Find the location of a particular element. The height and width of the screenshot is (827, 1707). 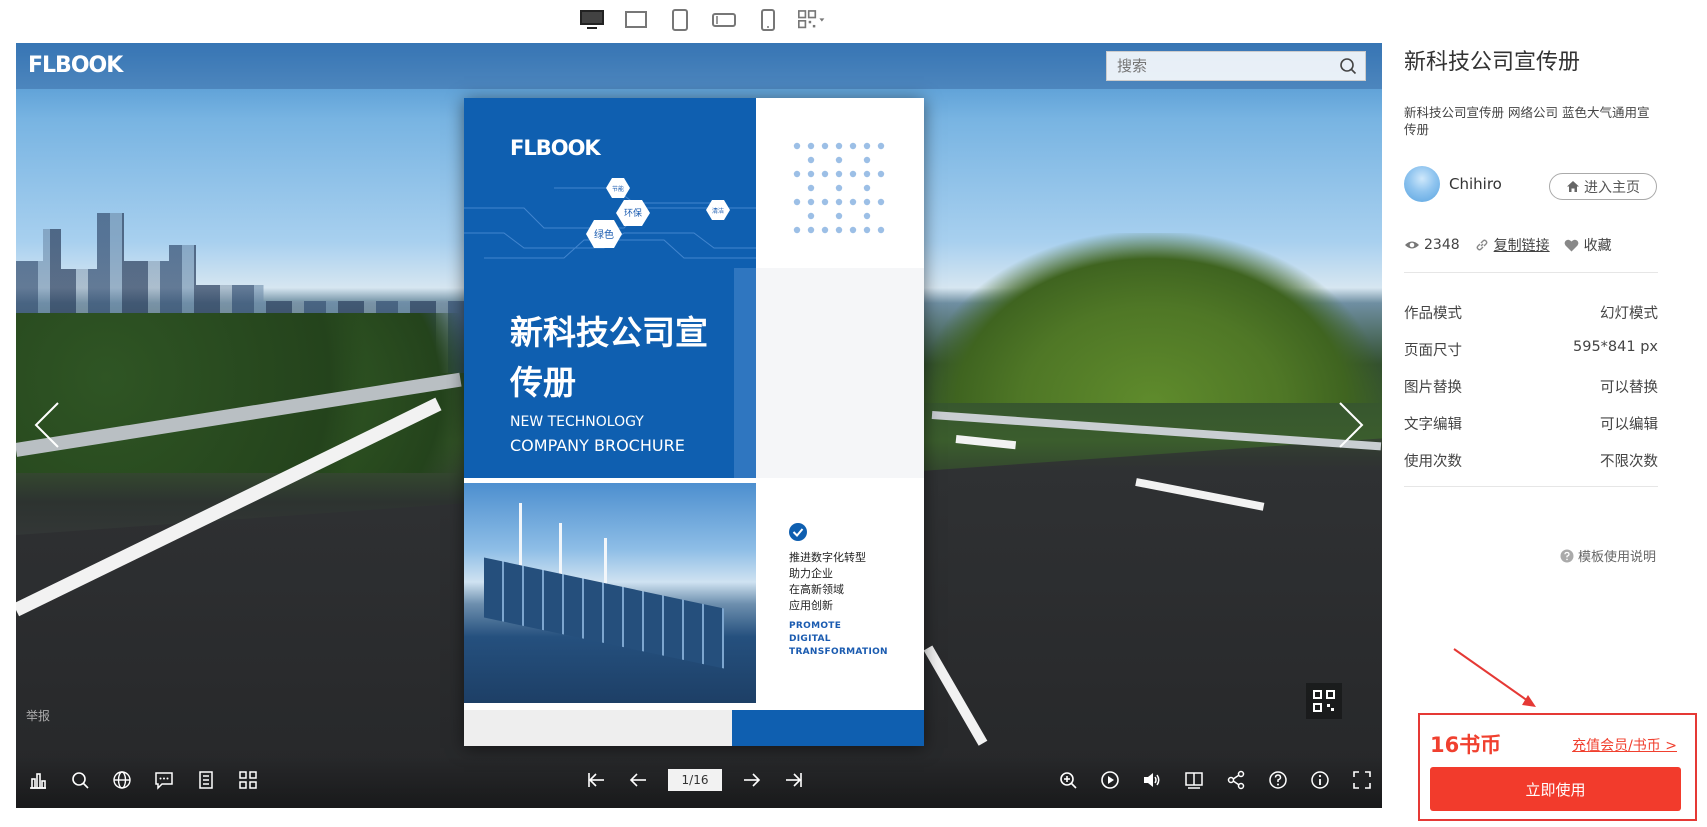

viewer-topbar: FLBOOK is located at coordinates (699, 66).